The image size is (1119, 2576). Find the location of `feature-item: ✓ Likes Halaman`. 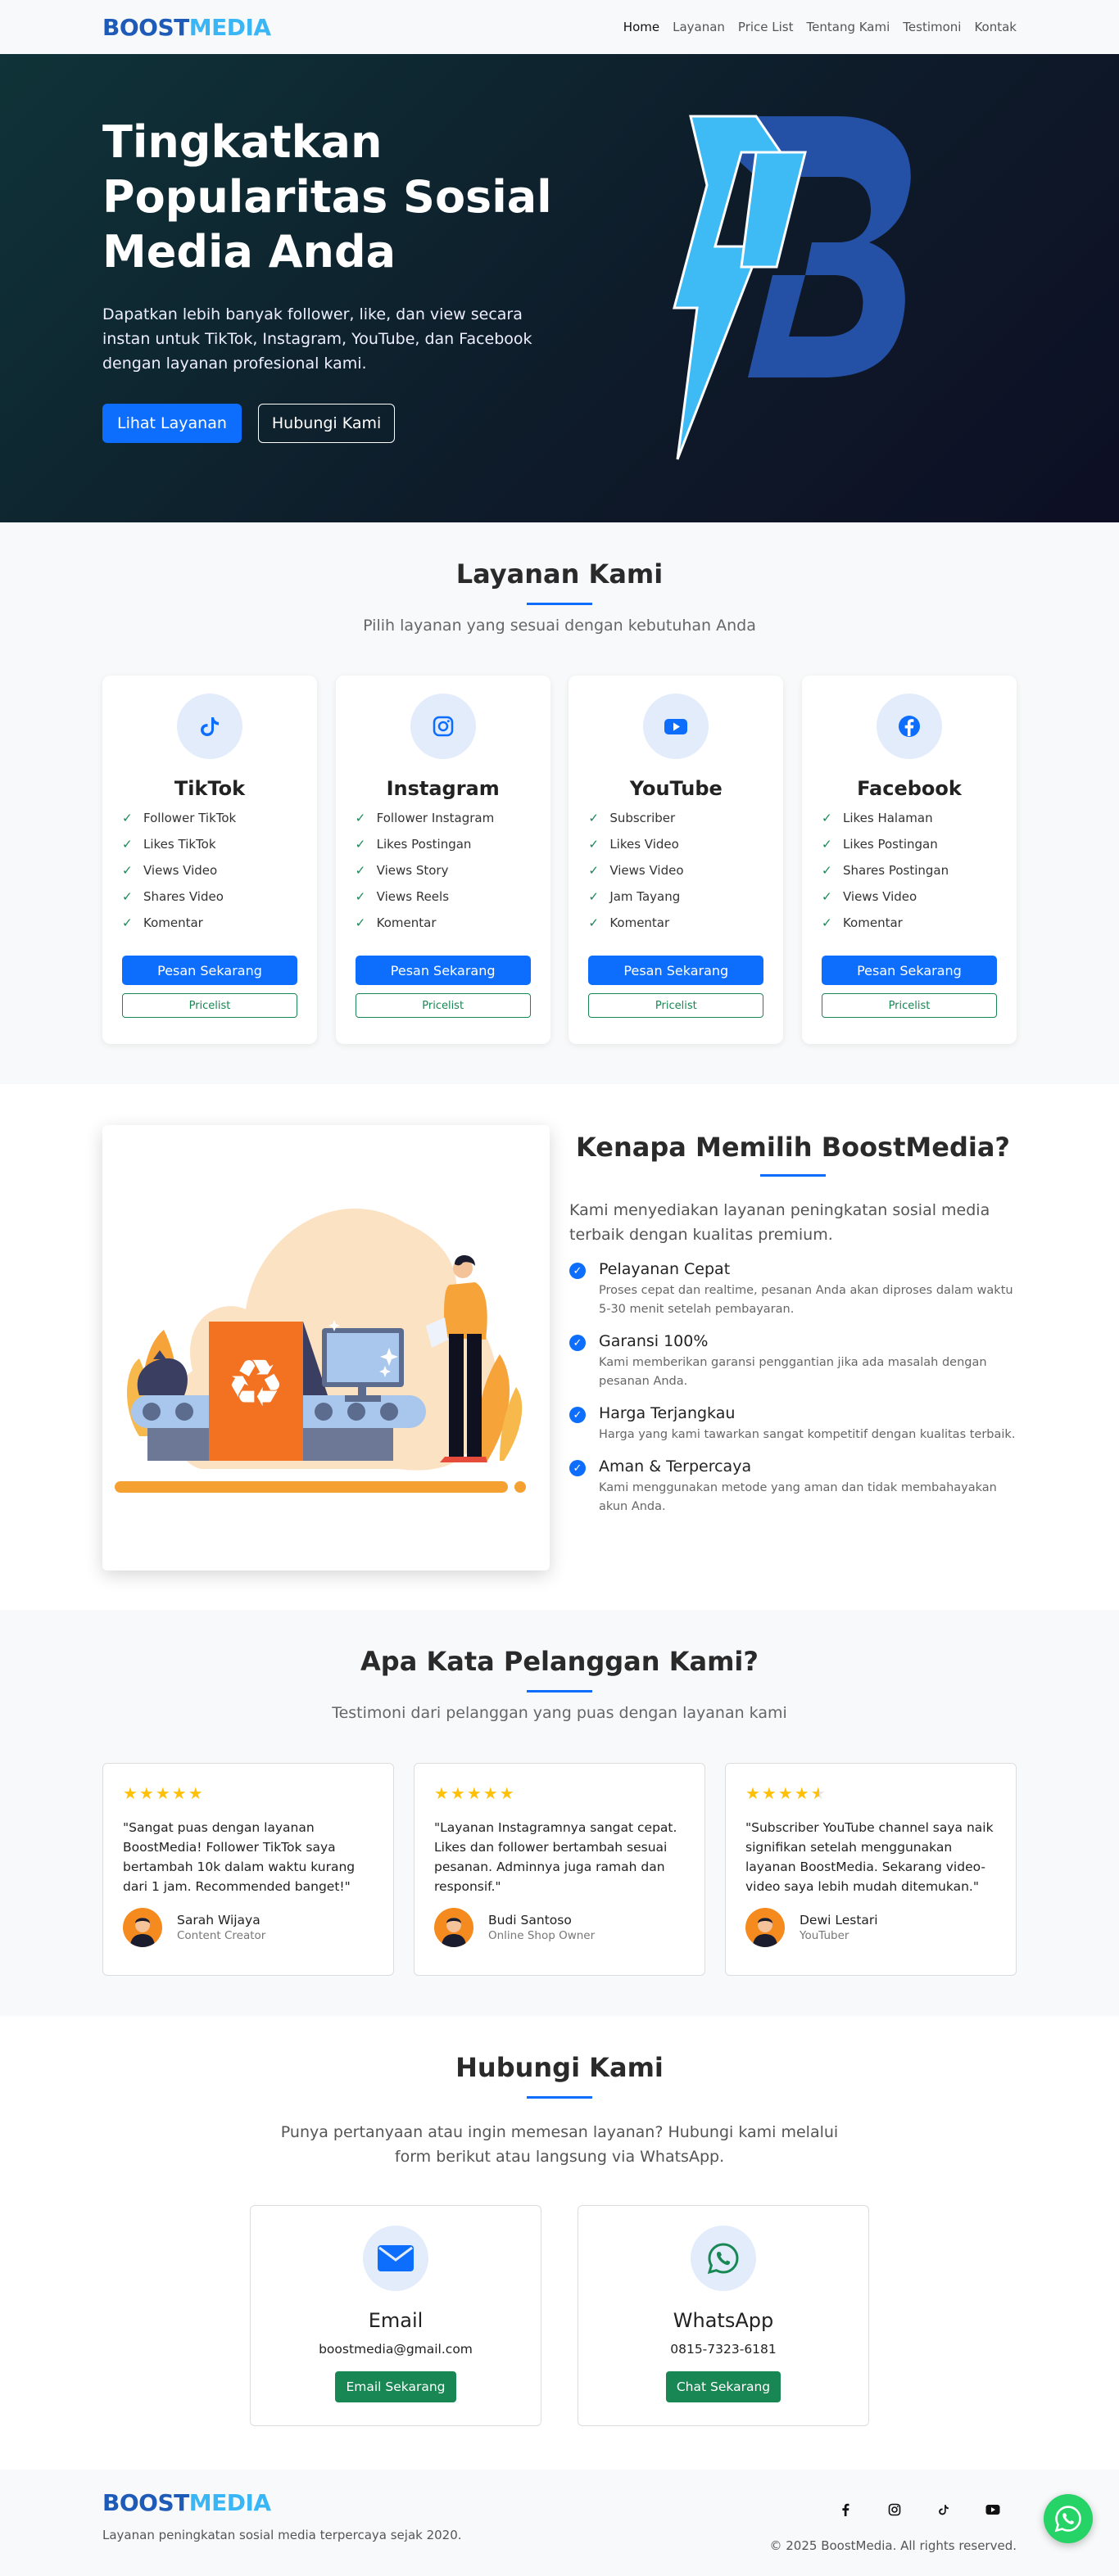

feature-item: ✓ Likes Halaman is located at coordinates (909, 818).